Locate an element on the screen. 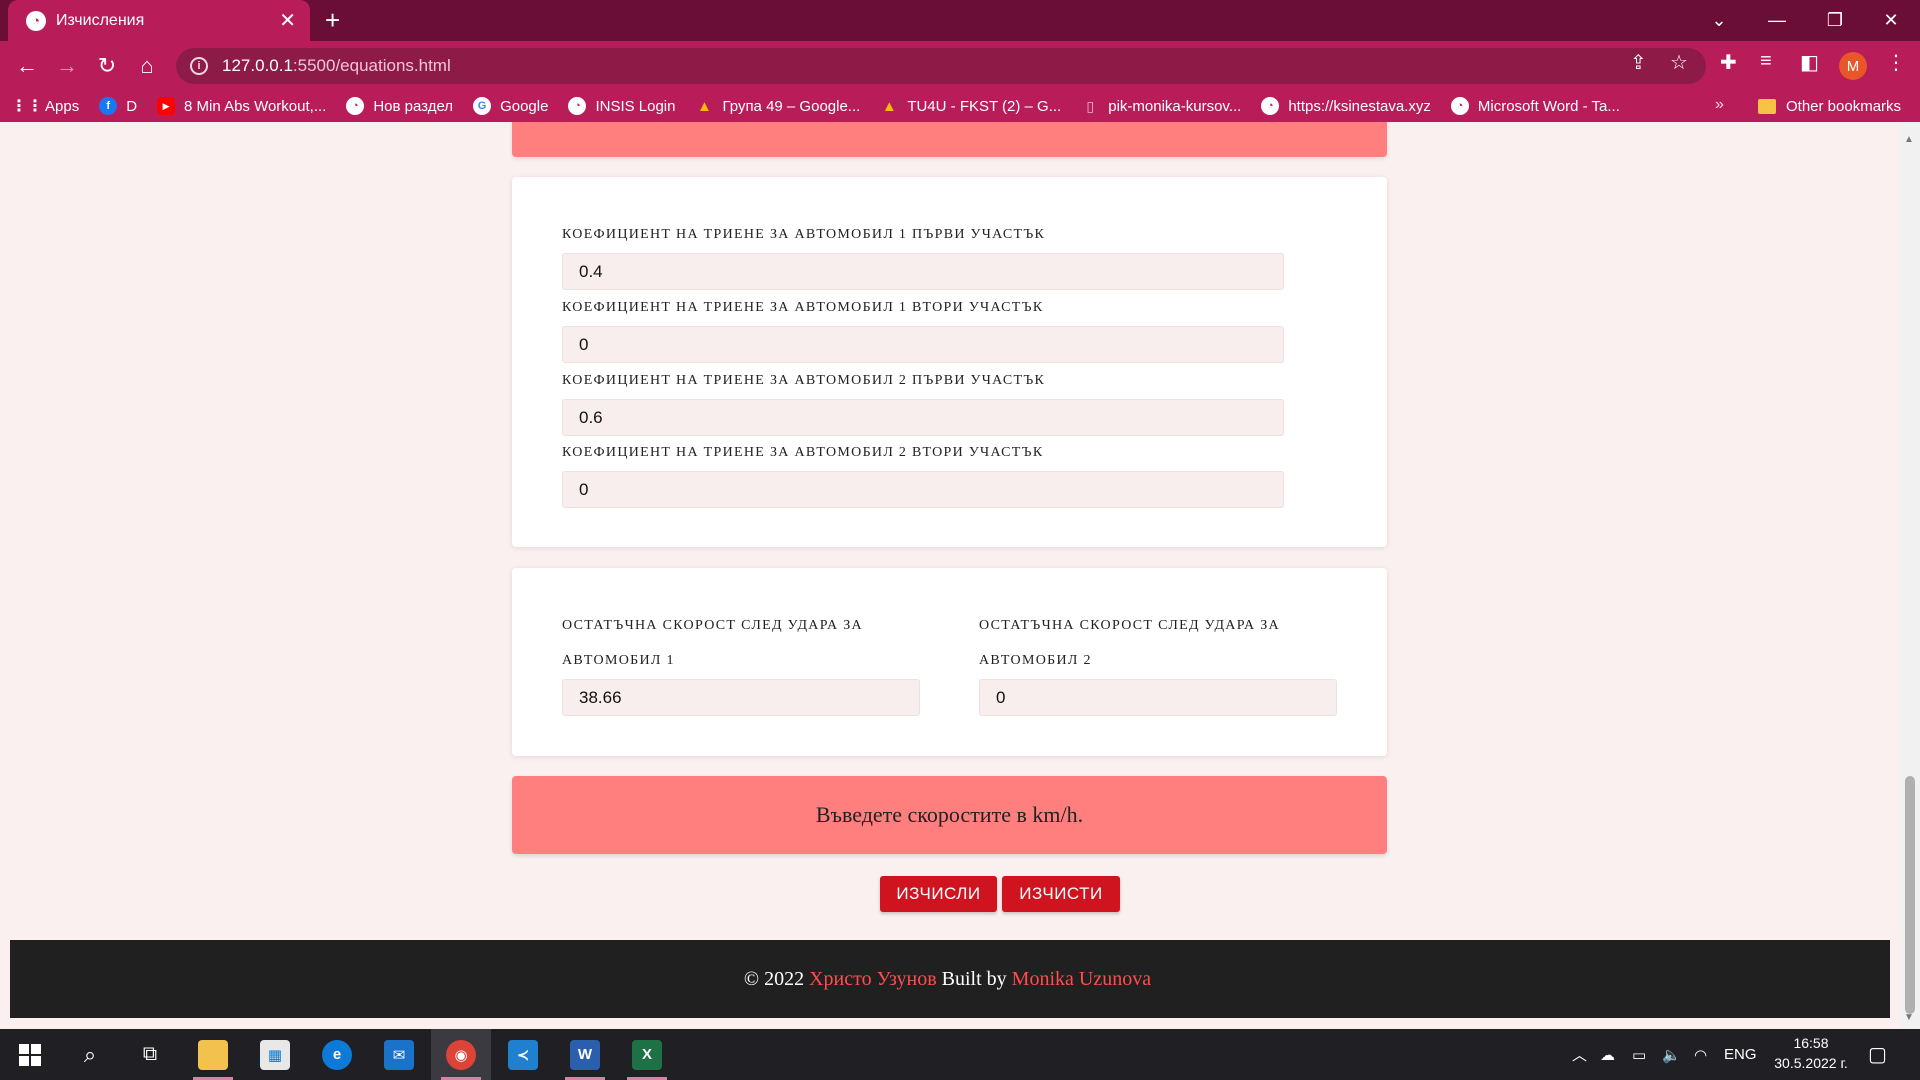 This screenshot has width=1920, height=1080. bookmark-apps: ⋮⋮ Apps is located at coordinates (45, 106).